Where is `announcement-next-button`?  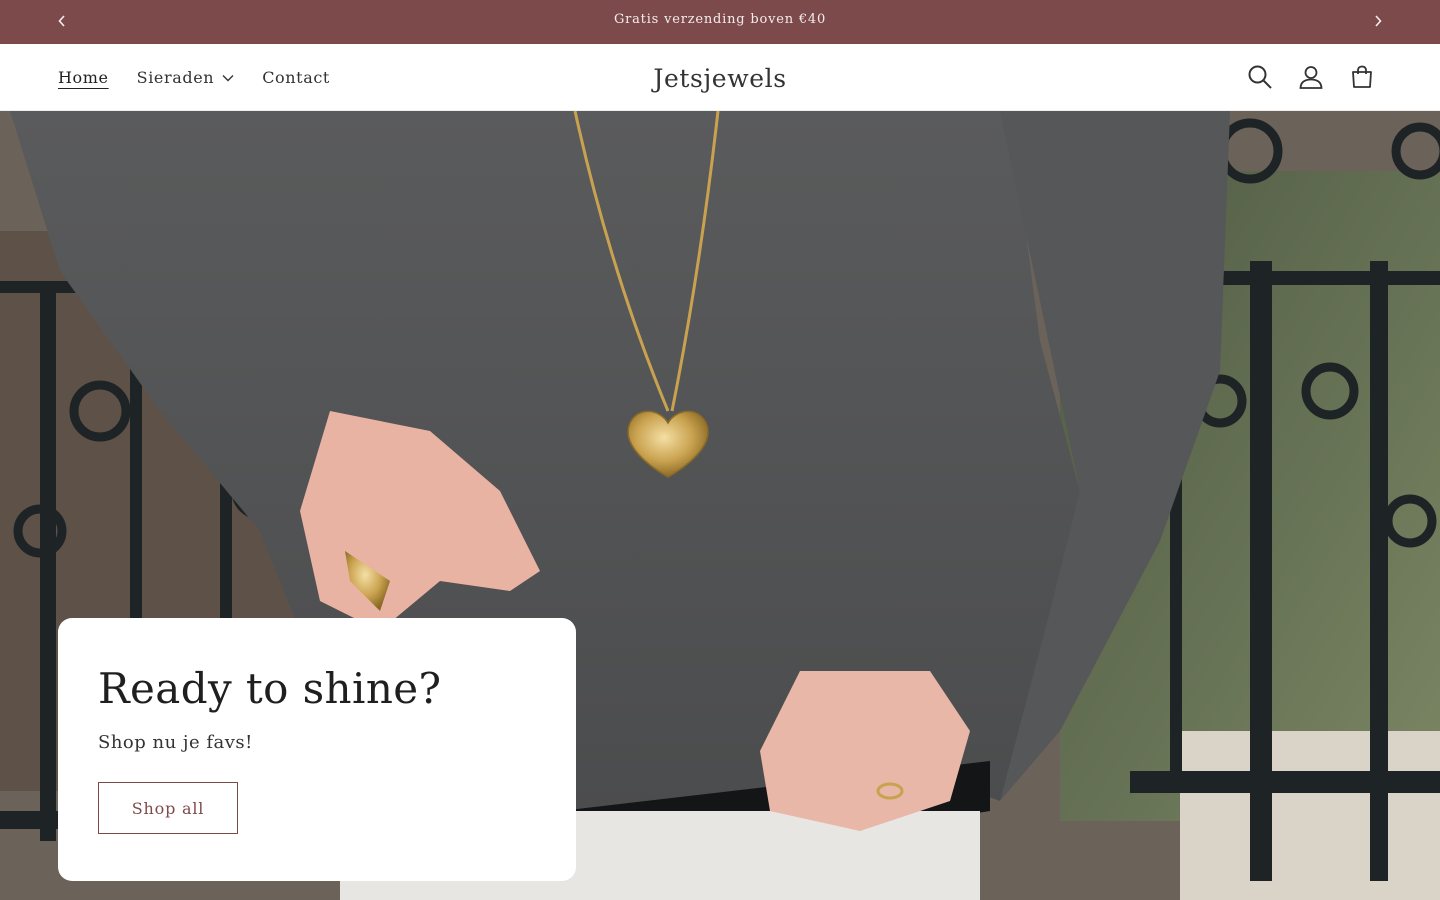
announcement-next-button is located at coordinates (1378, 21).